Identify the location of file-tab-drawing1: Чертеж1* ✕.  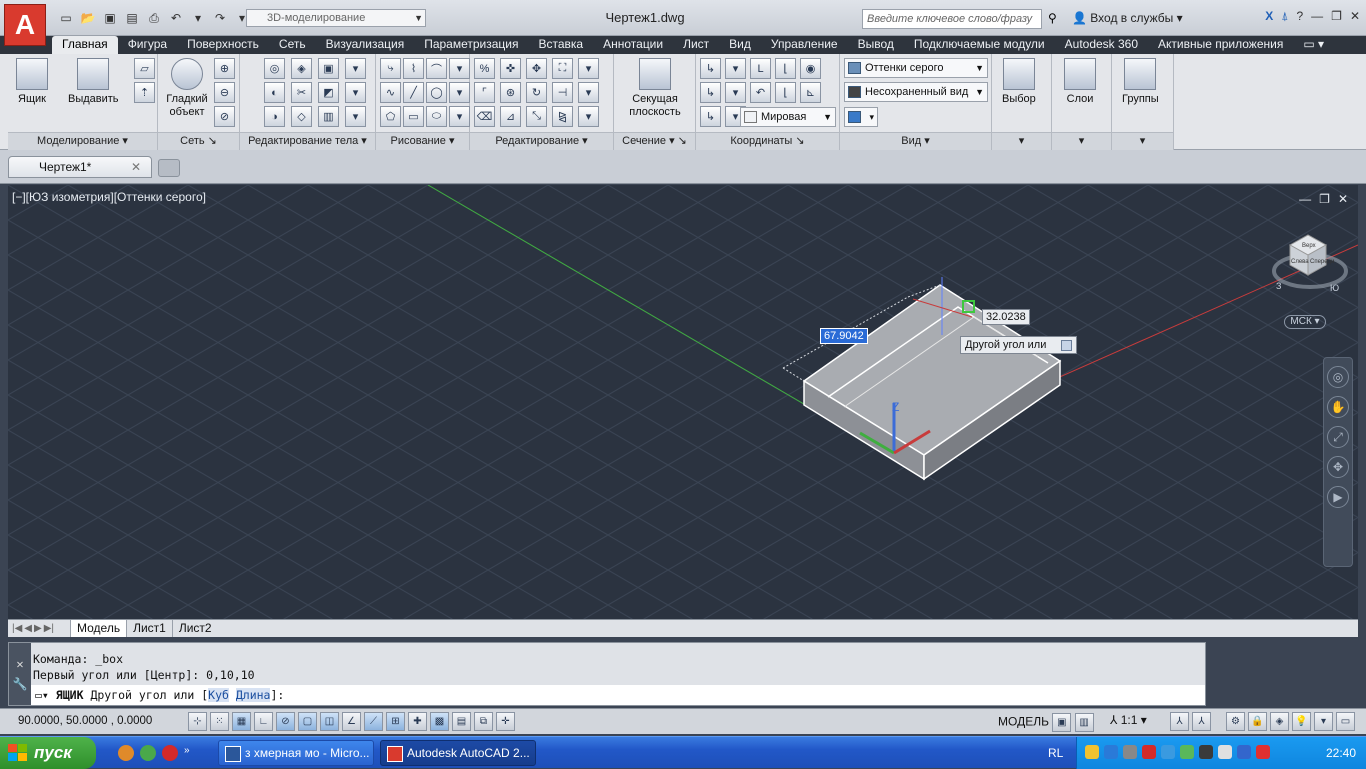
(80, 167).